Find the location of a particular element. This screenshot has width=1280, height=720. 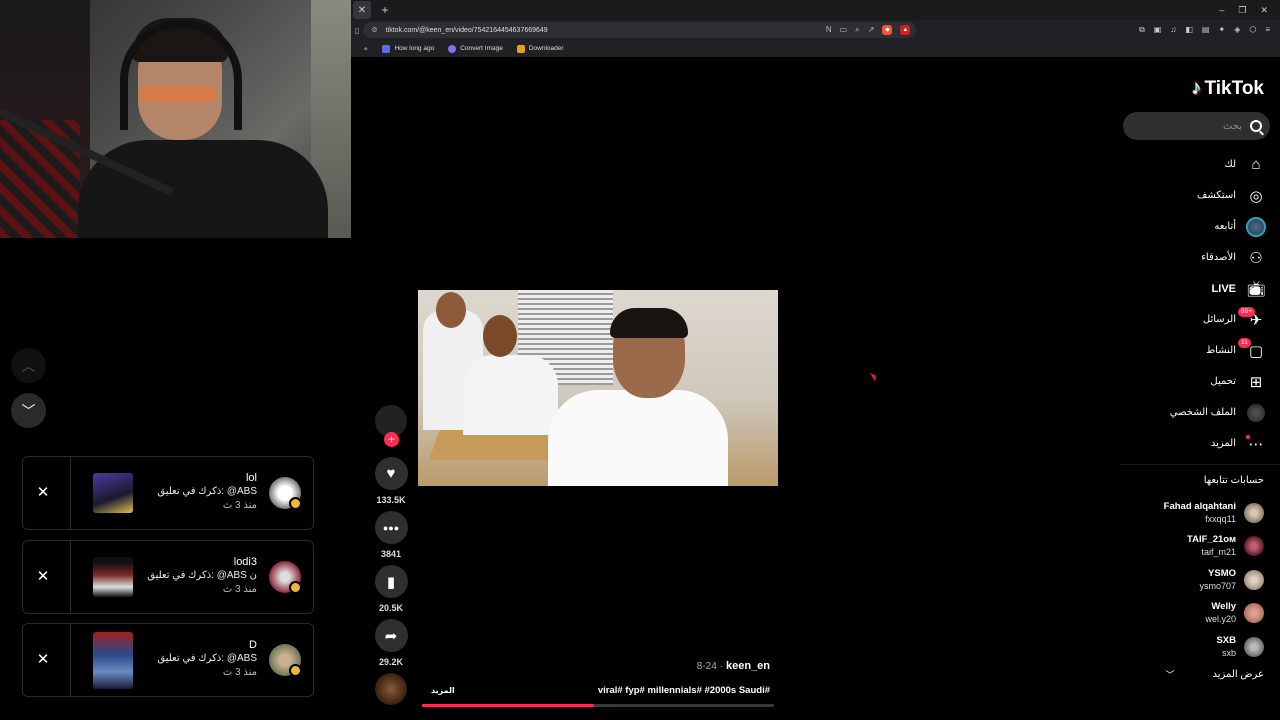

action-bar: + ♥ 133.5K ●●● 3841 ▮ 20.5K ➦ 29.2K is located at coordinates (391, 555).